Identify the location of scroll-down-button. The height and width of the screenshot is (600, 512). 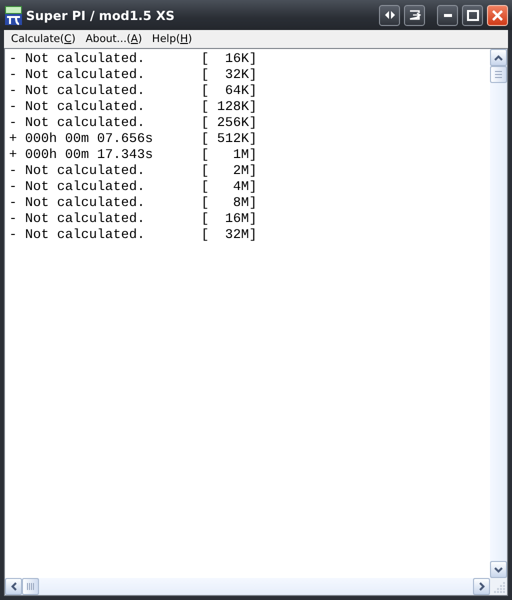
(498, 569).